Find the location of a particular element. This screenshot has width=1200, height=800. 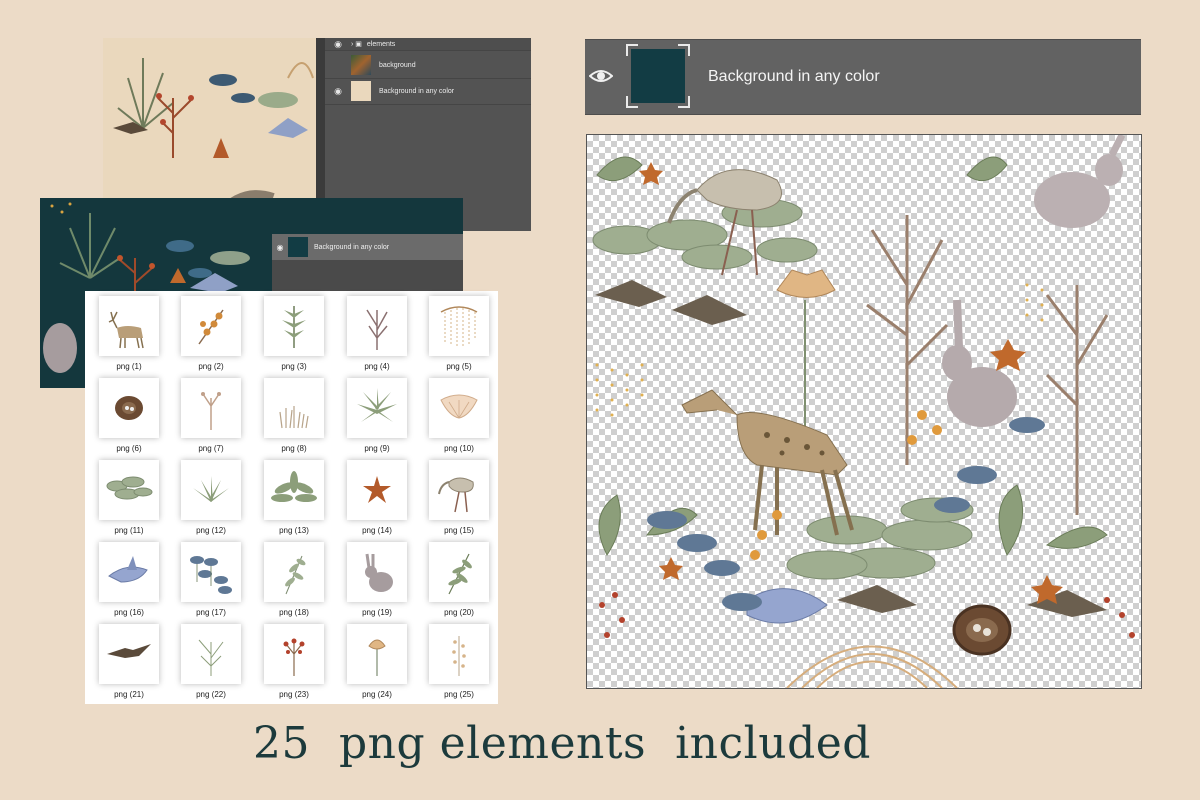

element-label: png (9) is located at coordinates (377, 448).